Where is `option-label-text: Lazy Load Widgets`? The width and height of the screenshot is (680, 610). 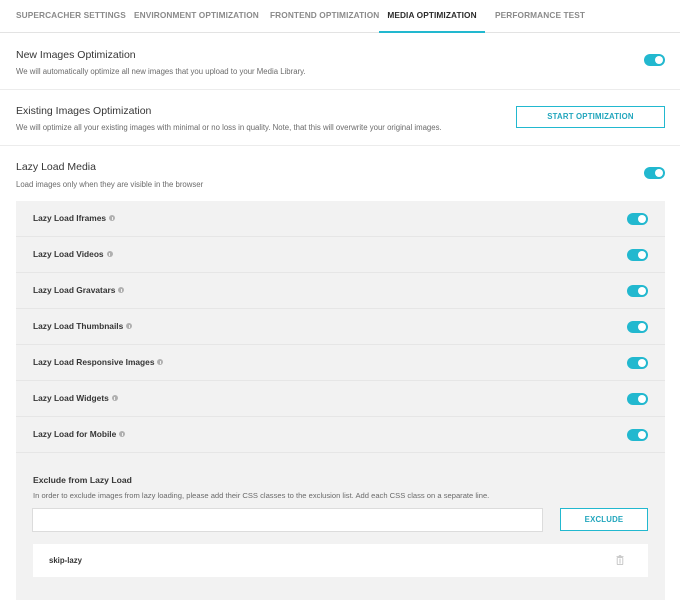
option-label-text: Lazy Load Widgets is located at coordinates (71, 398).